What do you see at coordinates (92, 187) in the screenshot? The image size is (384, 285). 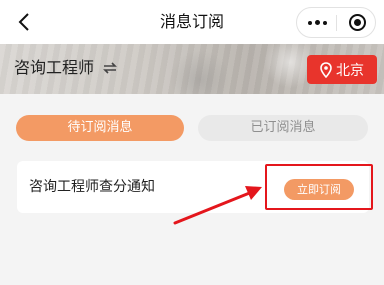 I see `message-title: 咨询工程师查分通知` at bounding box center [92, 187].